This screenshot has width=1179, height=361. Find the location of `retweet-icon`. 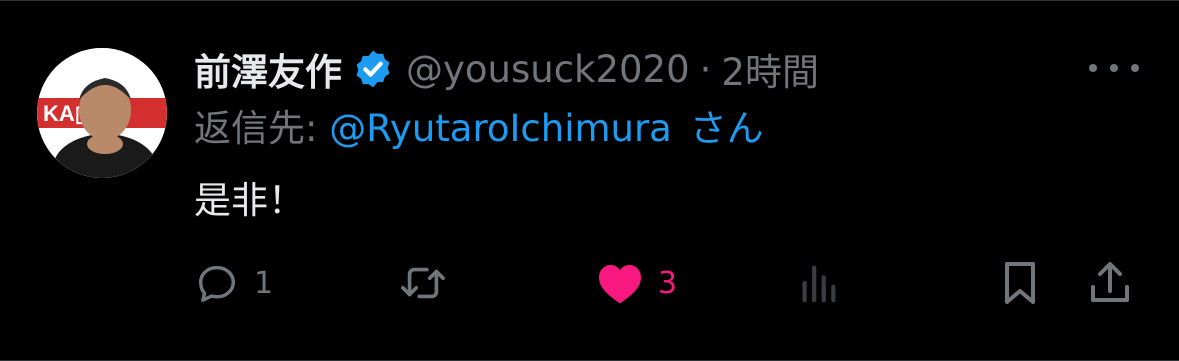

retweet-icon is located at coordinates (423, 283).